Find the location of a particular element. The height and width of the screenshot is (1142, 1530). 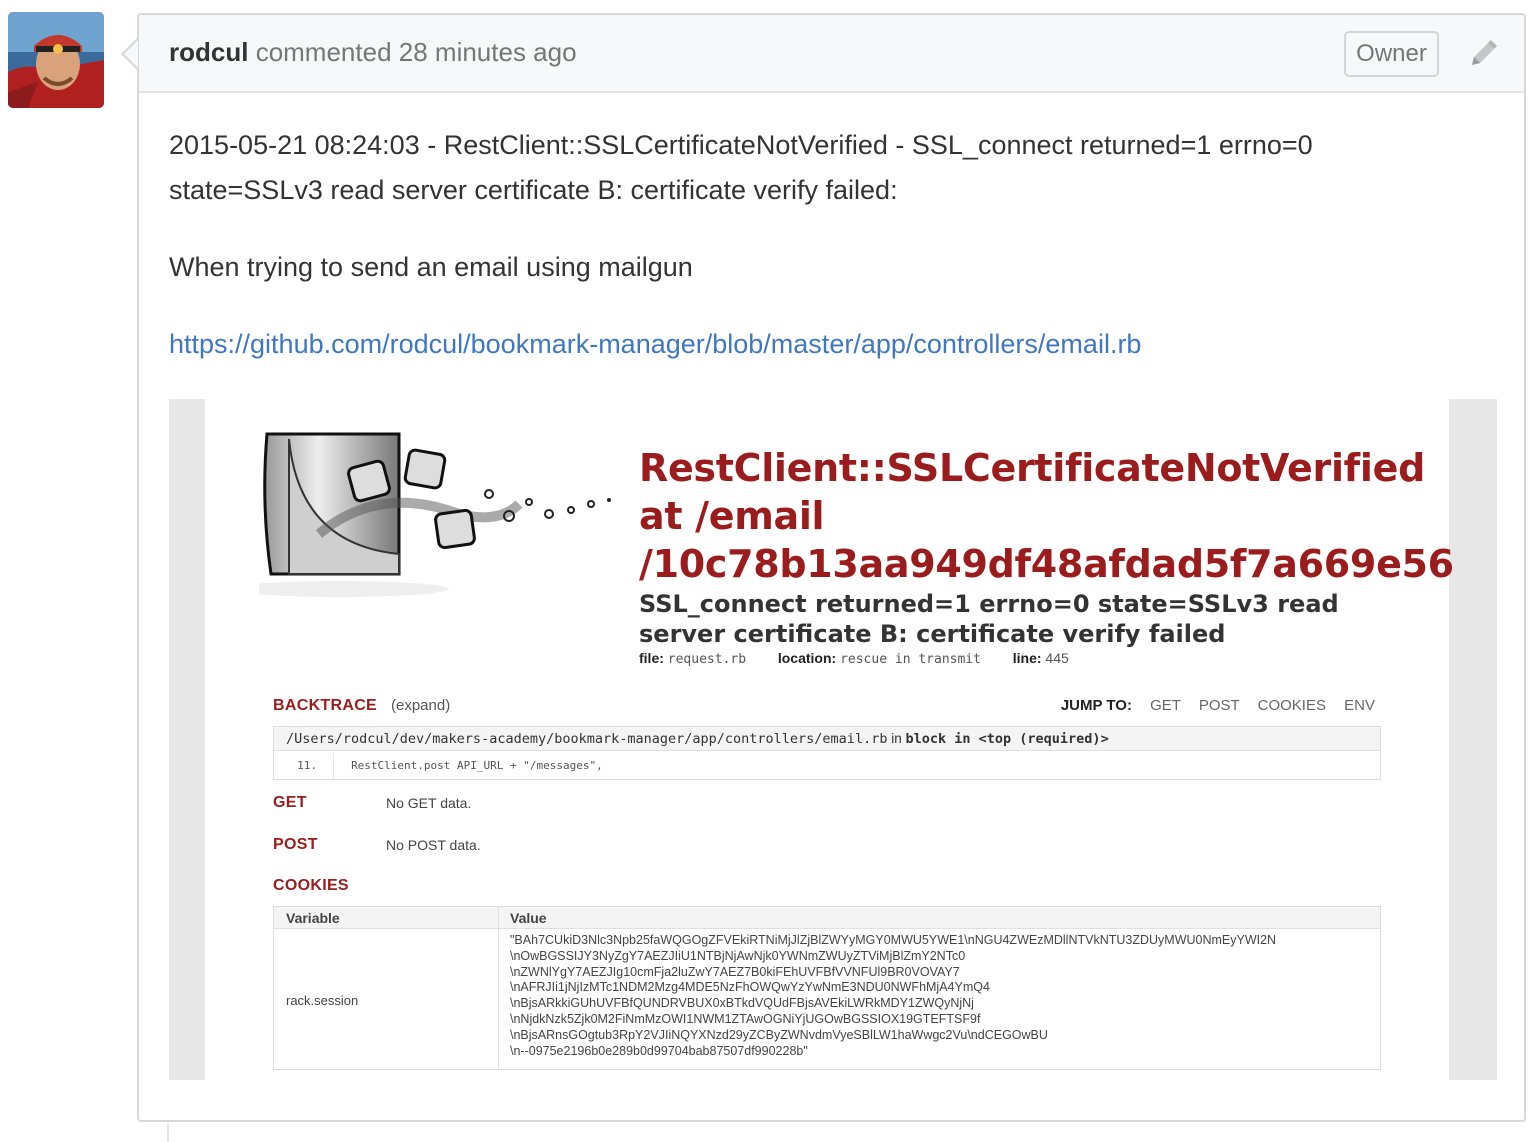

jump-to-label: JUMP TO: is located at coordinates (1096, 705).